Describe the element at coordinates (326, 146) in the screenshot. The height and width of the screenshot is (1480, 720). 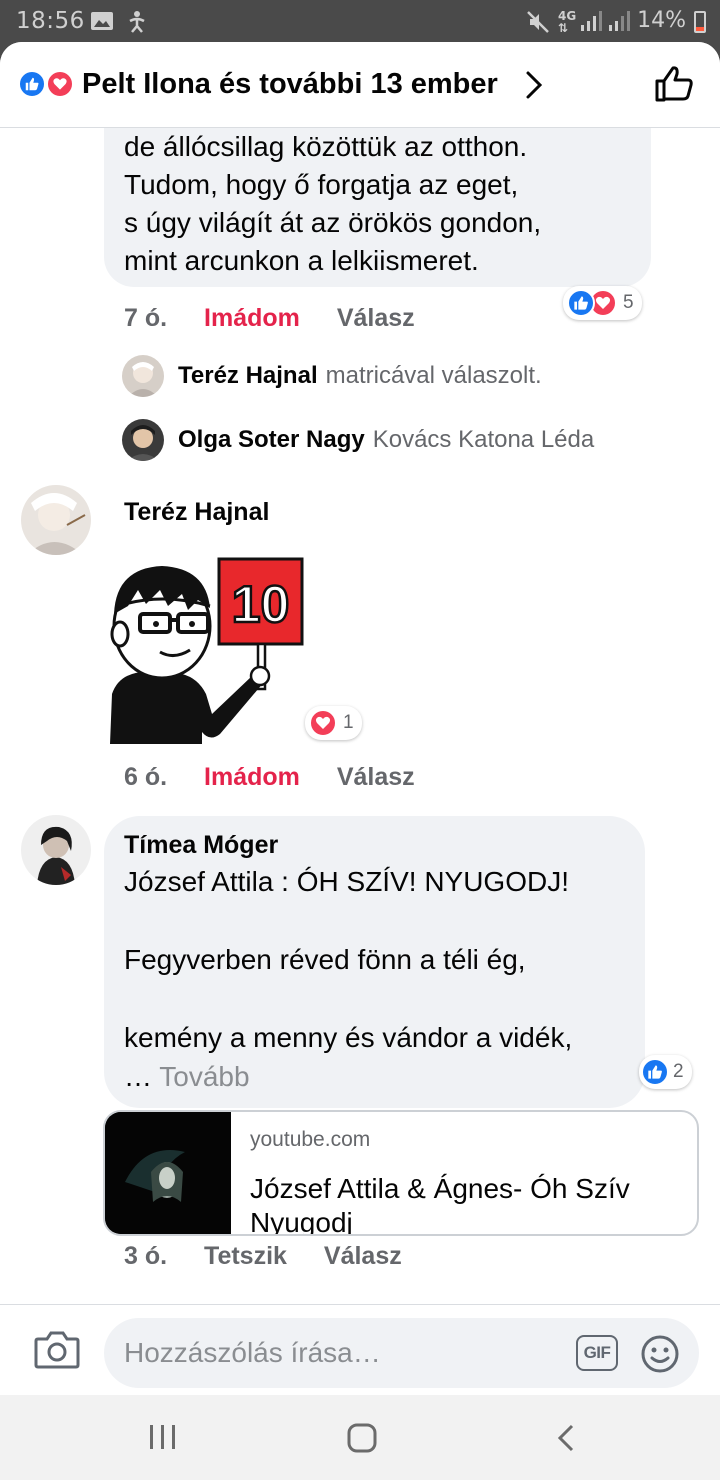
I see `comment-text-line: de állócsillag közöttük az otthon.` at that location.